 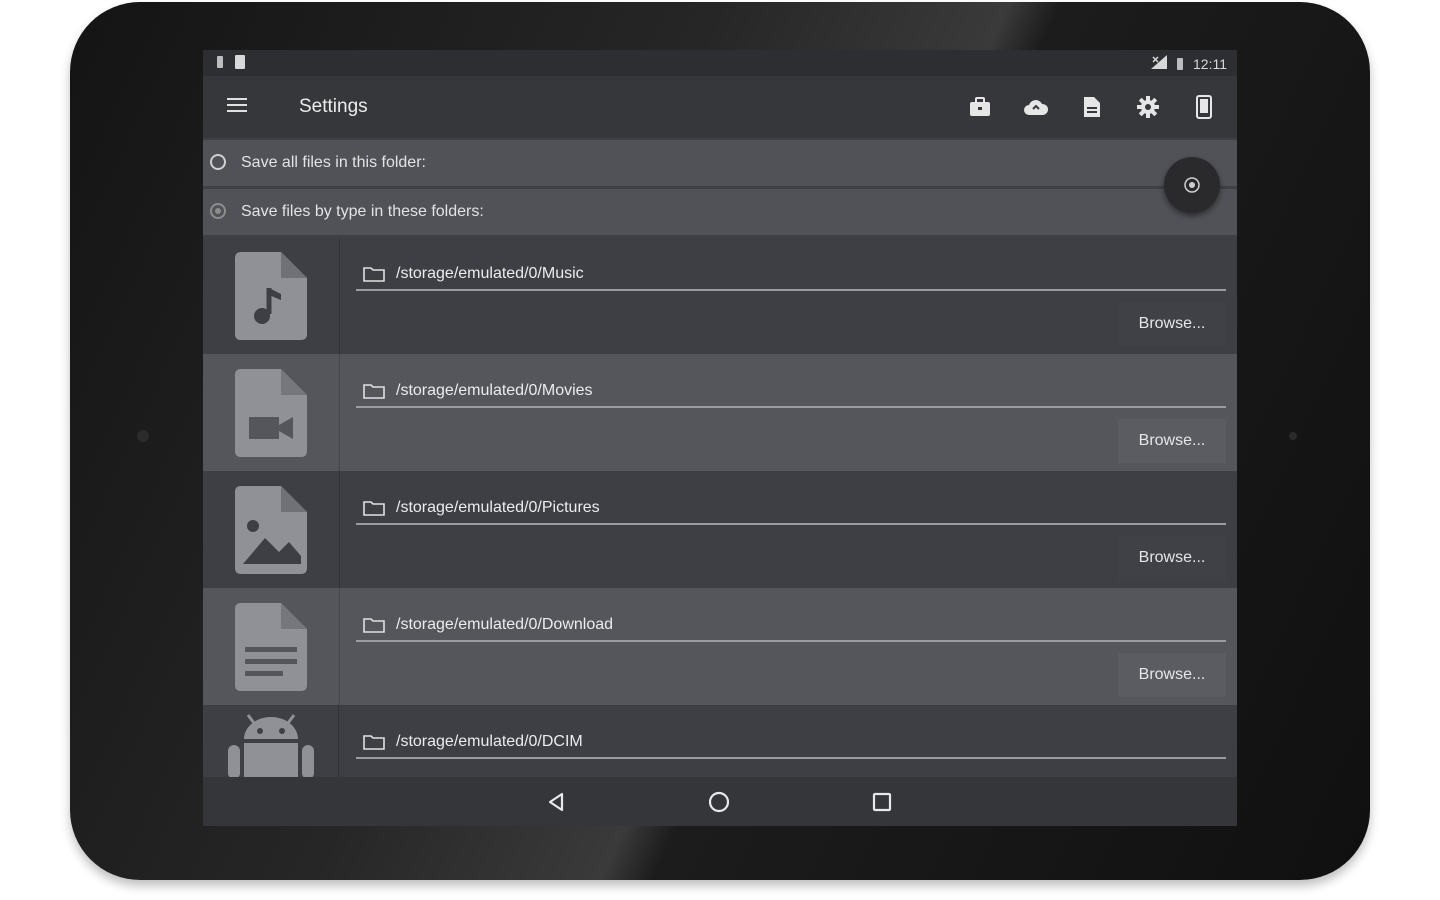 What do you see at coordinates (556, 802) in the screenshot?
I see `back-icon` at bounding box center [556, 802].